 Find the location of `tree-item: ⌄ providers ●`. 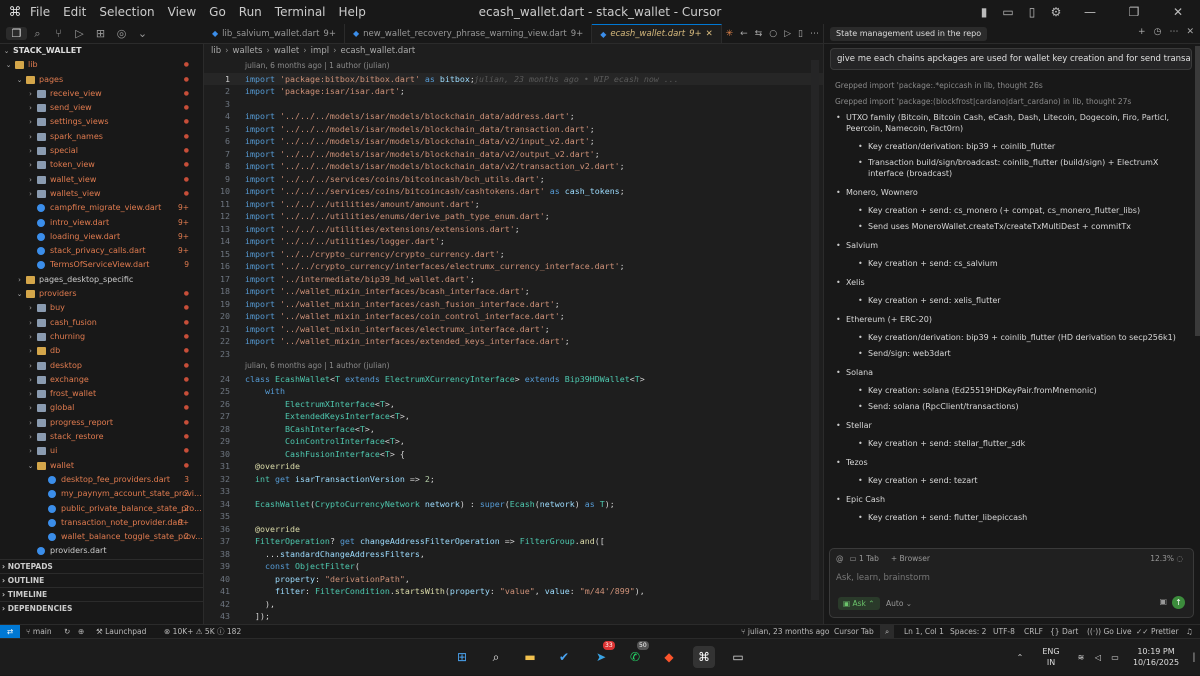

tree-item: ⌄ providers ● is located at coordinates (101, 294).